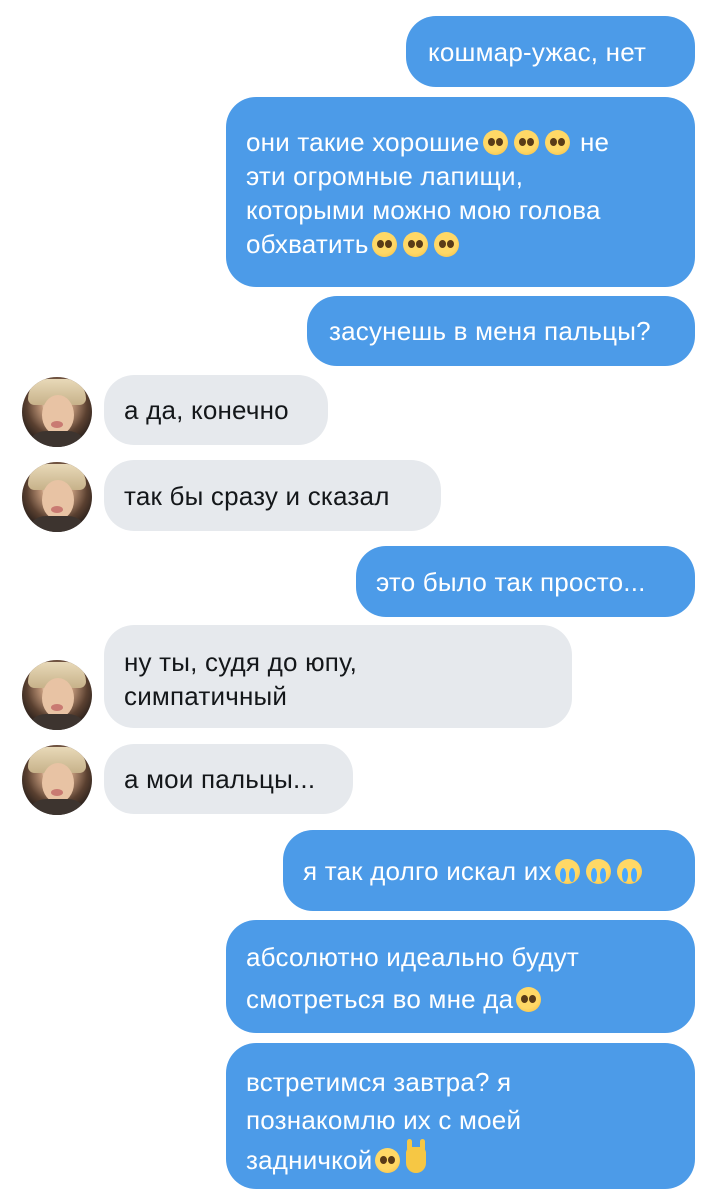 The image size is (718, 1200). I want to click on message-text: абсолютно идеально будут, so click(412, 957).